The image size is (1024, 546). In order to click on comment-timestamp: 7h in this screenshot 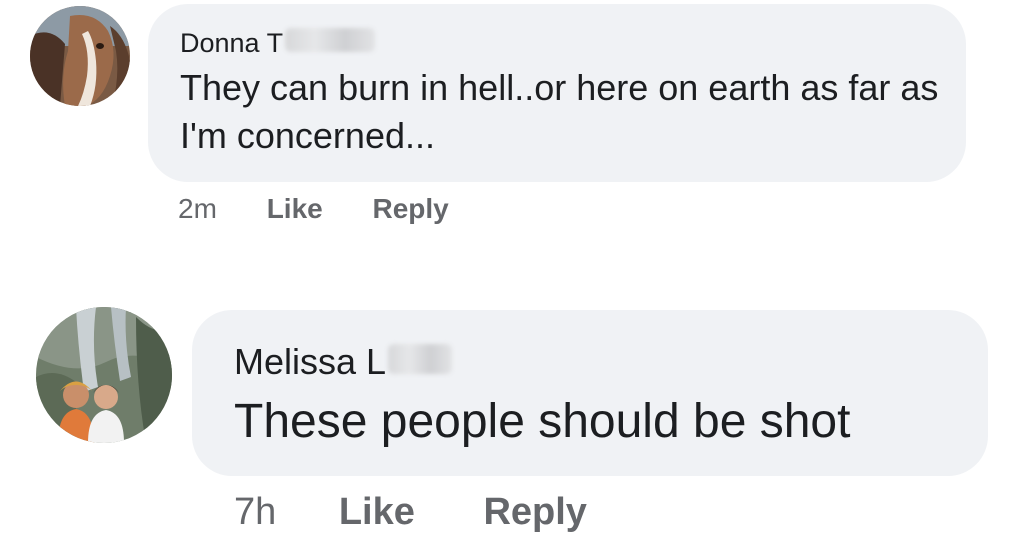, I will do `click(255, 512)`.